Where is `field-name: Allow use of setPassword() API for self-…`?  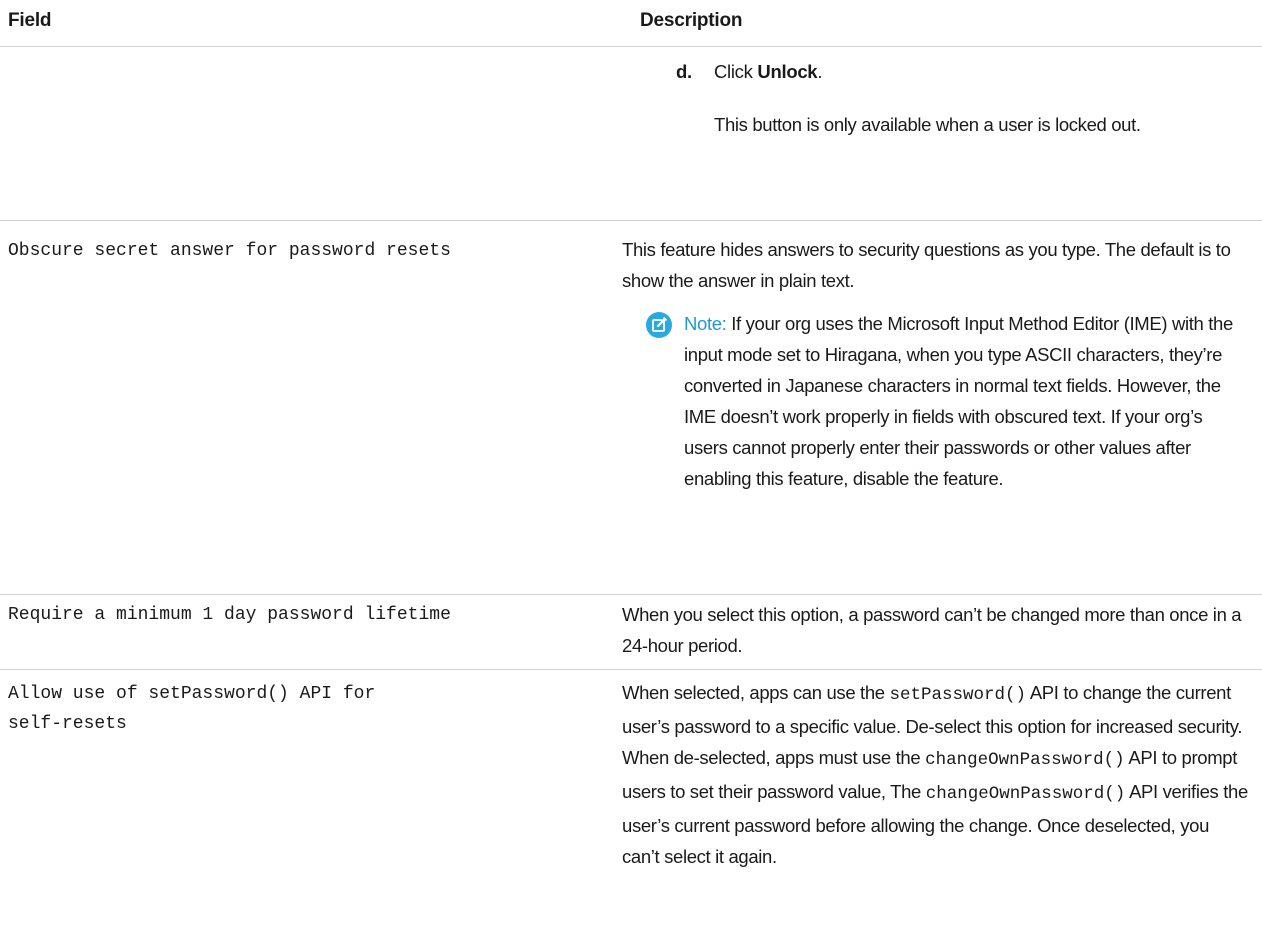
field-name: Allow use of setPassword() API for self-… is located at coordinates (192, 709).